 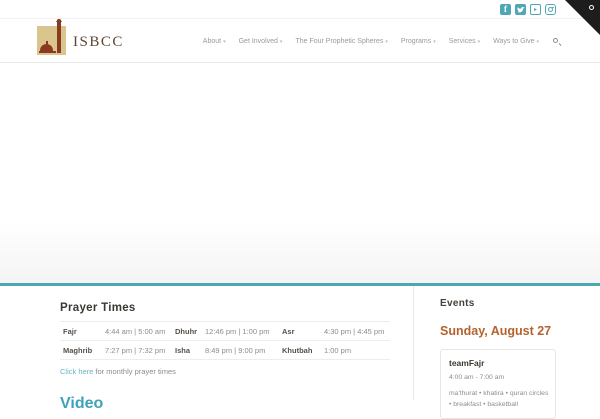 I want to click on facebook-icon: f, so click(x=505, y=9).